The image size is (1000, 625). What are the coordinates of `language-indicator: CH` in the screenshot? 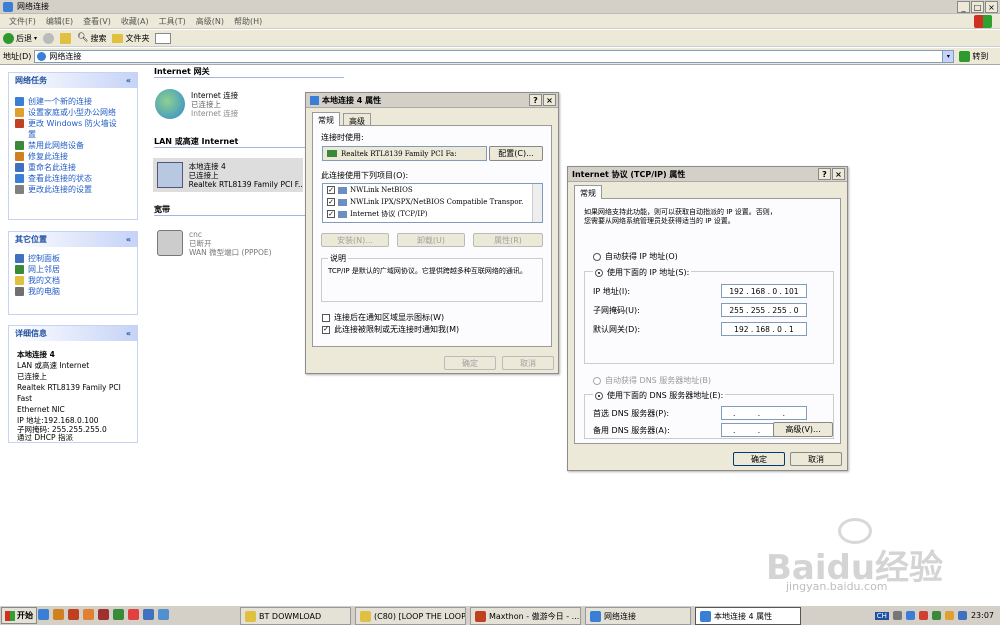 It's located at (881, 615).